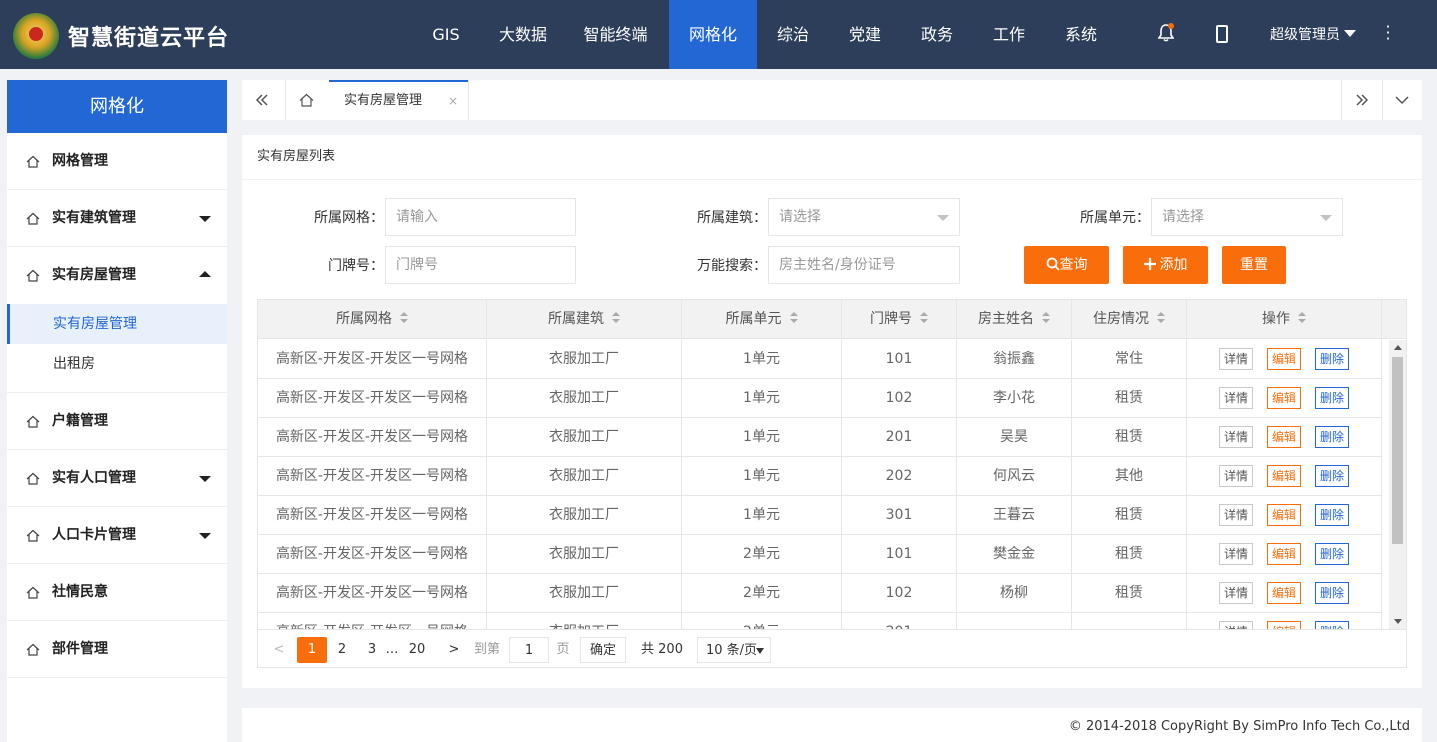  What do you see at coordinates (603, 650) in the screenshot?
I see `goto-confirm-button: 确定` at bounding box center [603, 650].